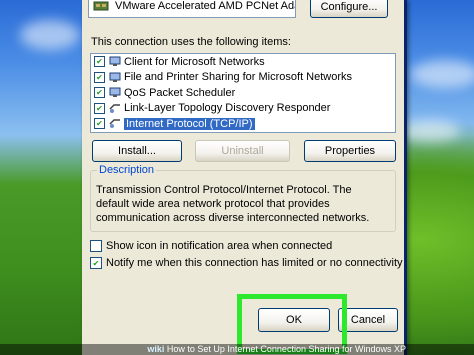  What do you see at coordinates (115, 108) in the screenshot?
I see `topology-responder-icon` at bounding box center [115, 108].